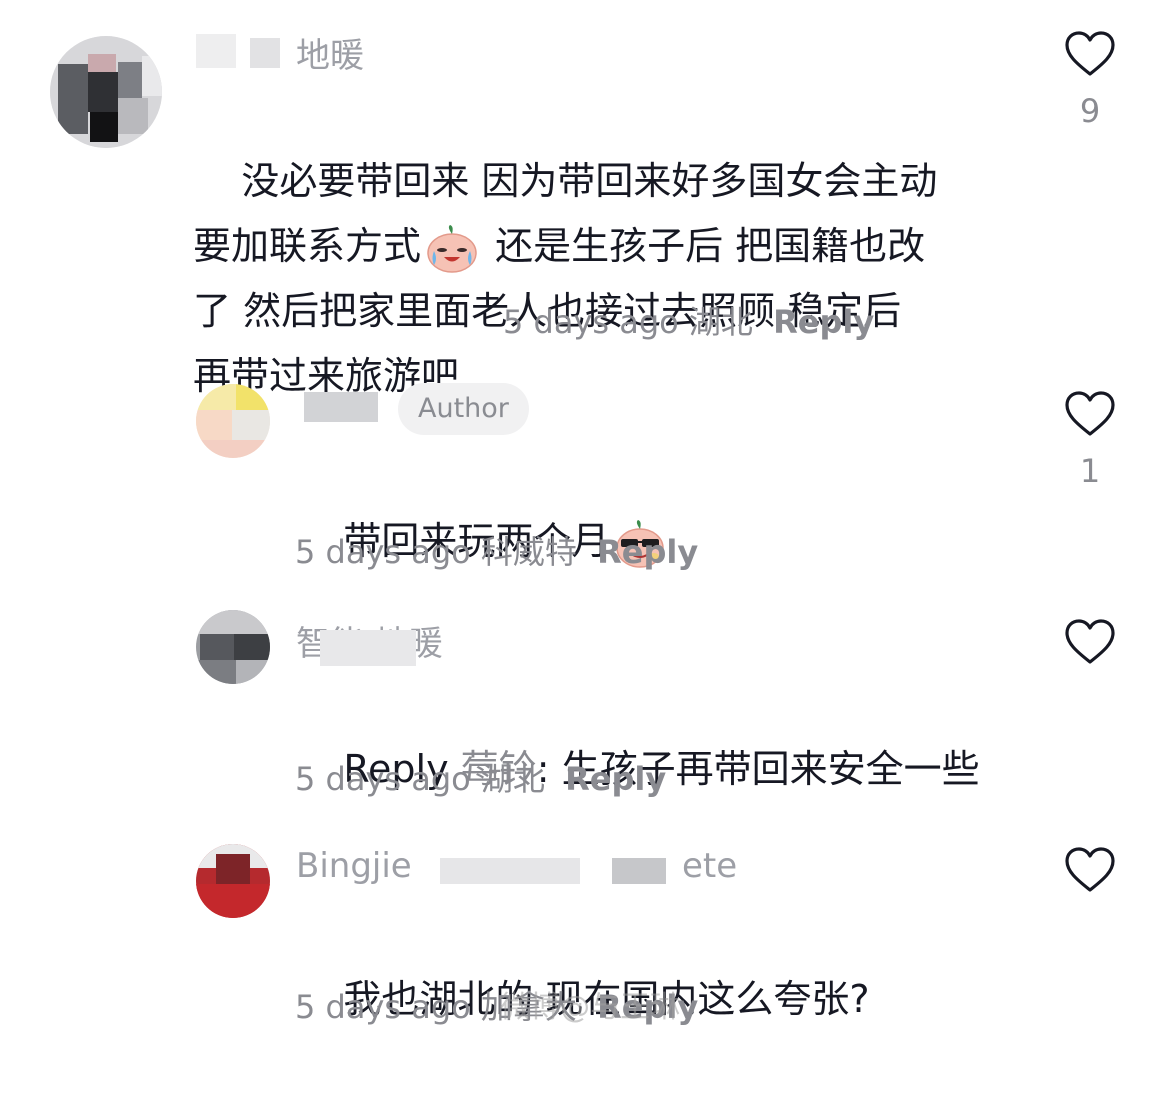 This screenshot has height=1097, width=1169. I want to click on like-button: 1, so click(1090, 440).